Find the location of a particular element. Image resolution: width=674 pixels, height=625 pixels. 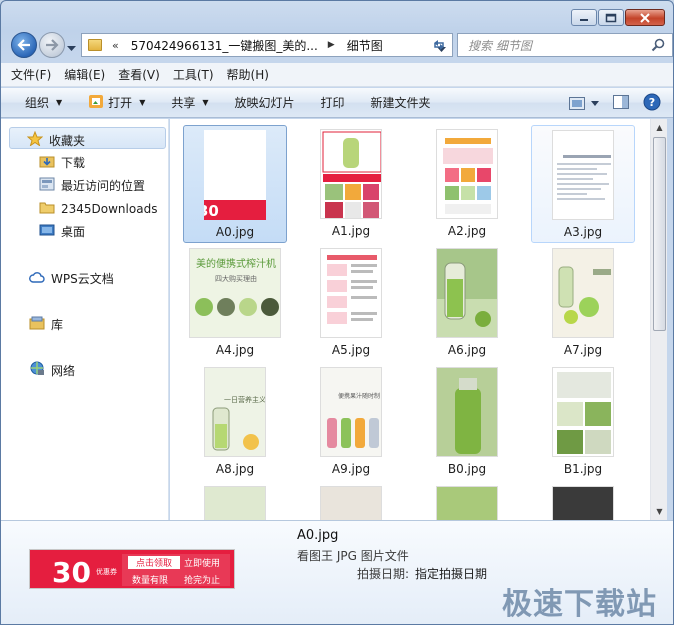

breadcrumb-current: 细节图 is located at coordinates (365, 45).